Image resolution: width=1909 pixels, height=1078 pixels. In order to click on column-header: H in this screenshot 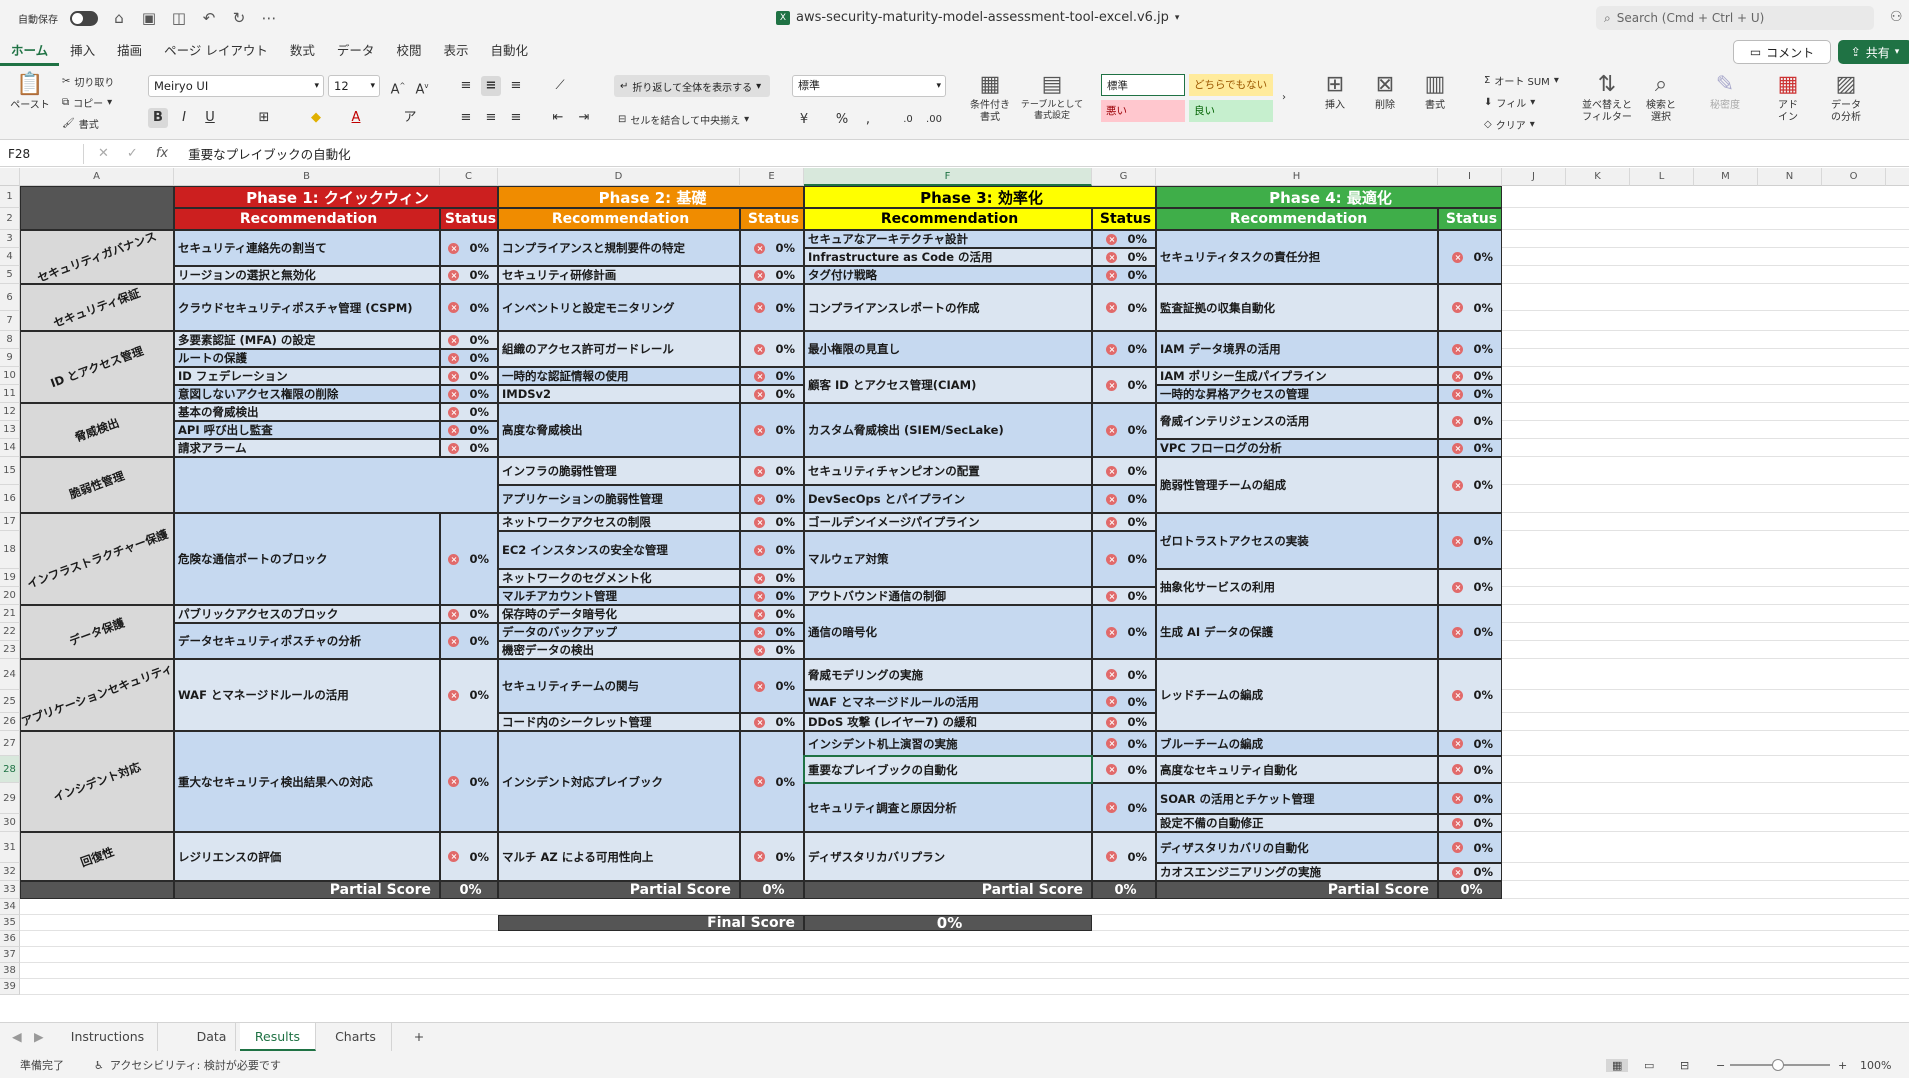, I will do `click(1297, 177)`.